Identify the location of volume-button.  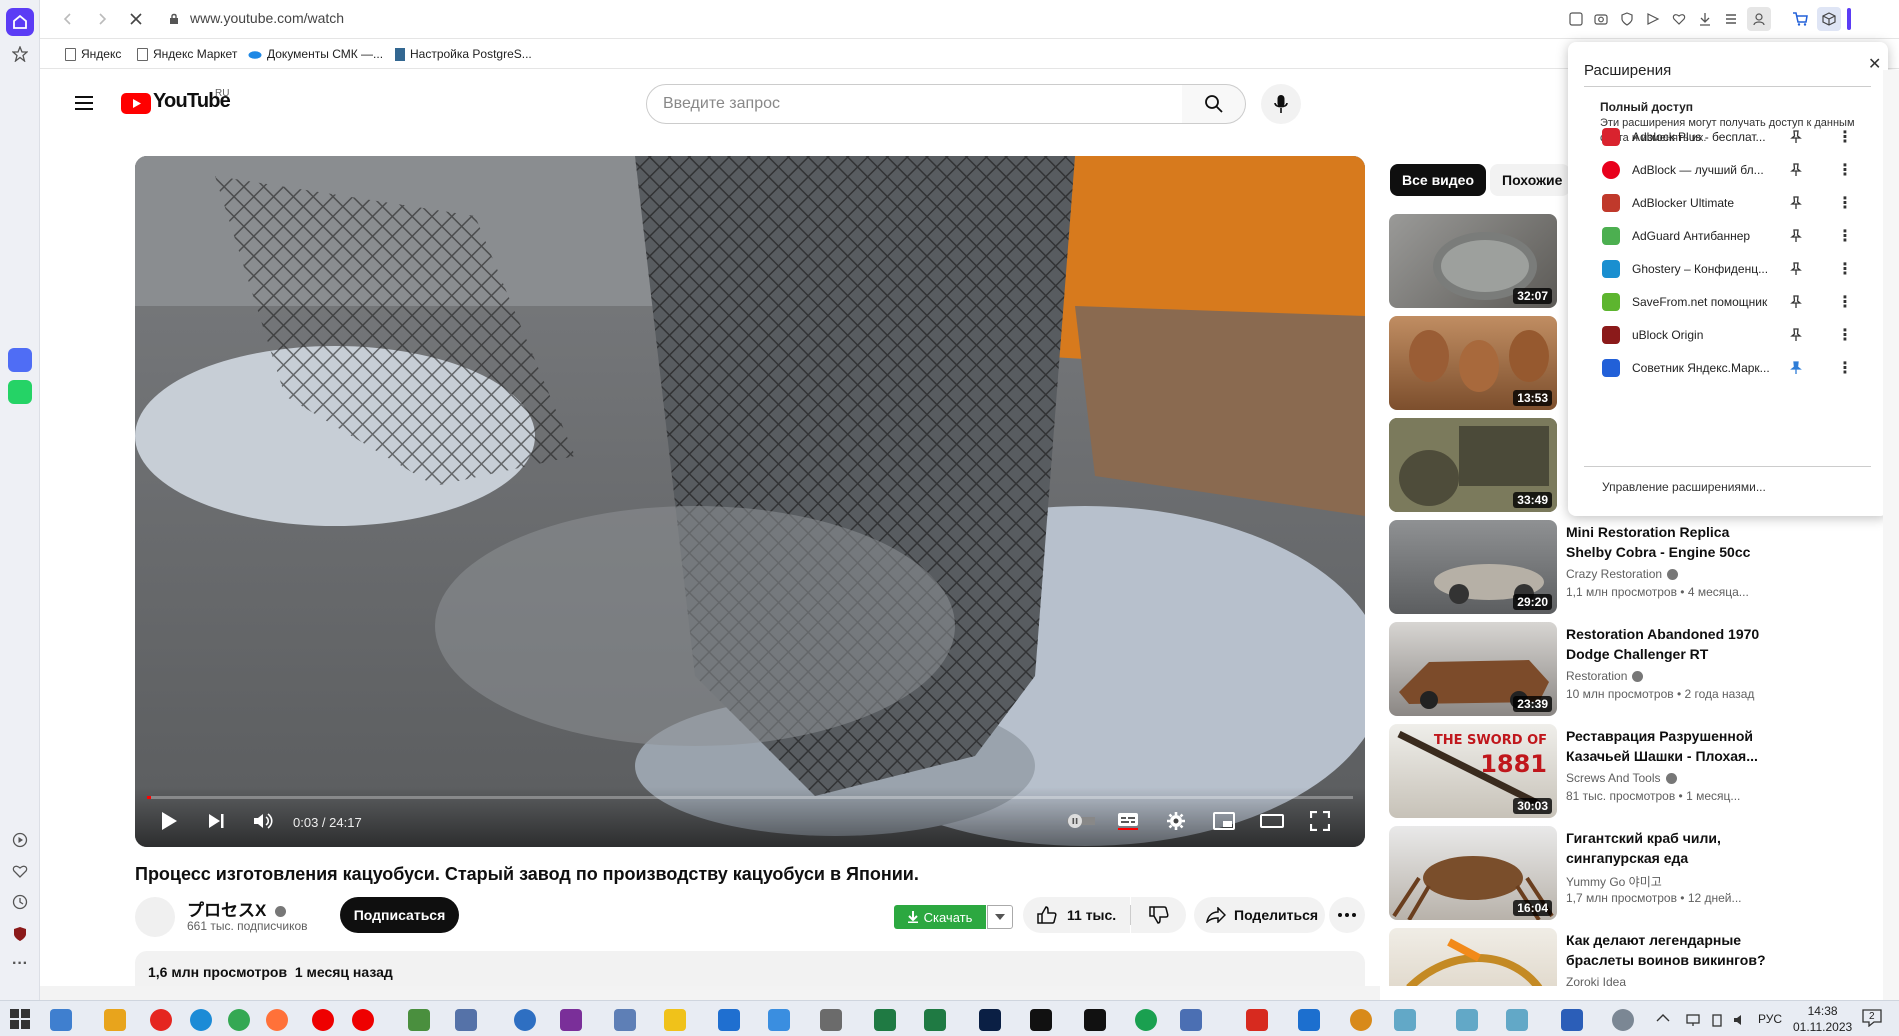
(264, 821).